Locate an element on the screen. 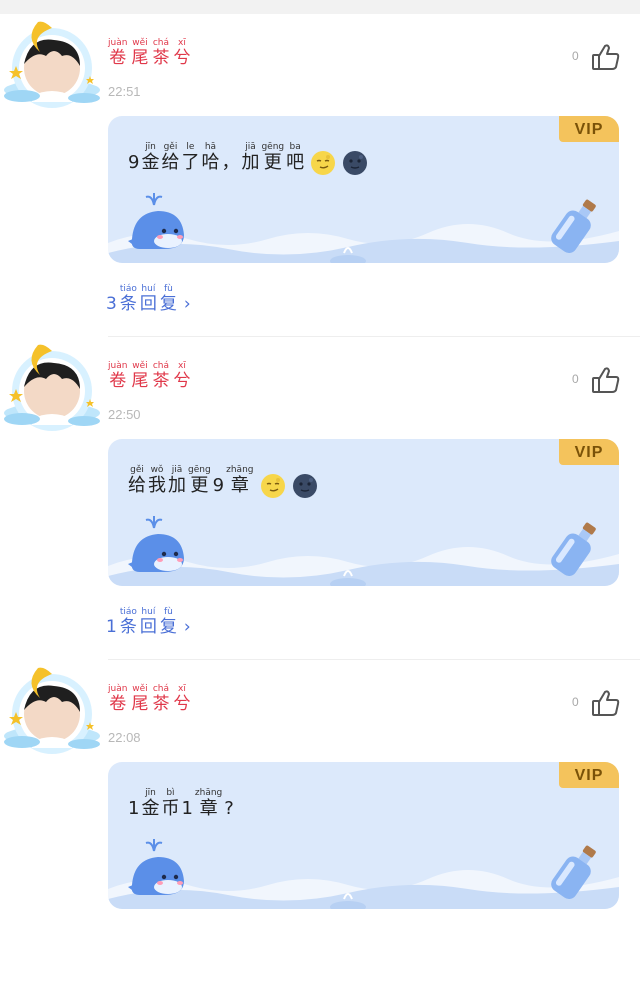 The width and height of the screenshot is (640, 983). timestamp: 22:51 is located at coordinates (124, 91).